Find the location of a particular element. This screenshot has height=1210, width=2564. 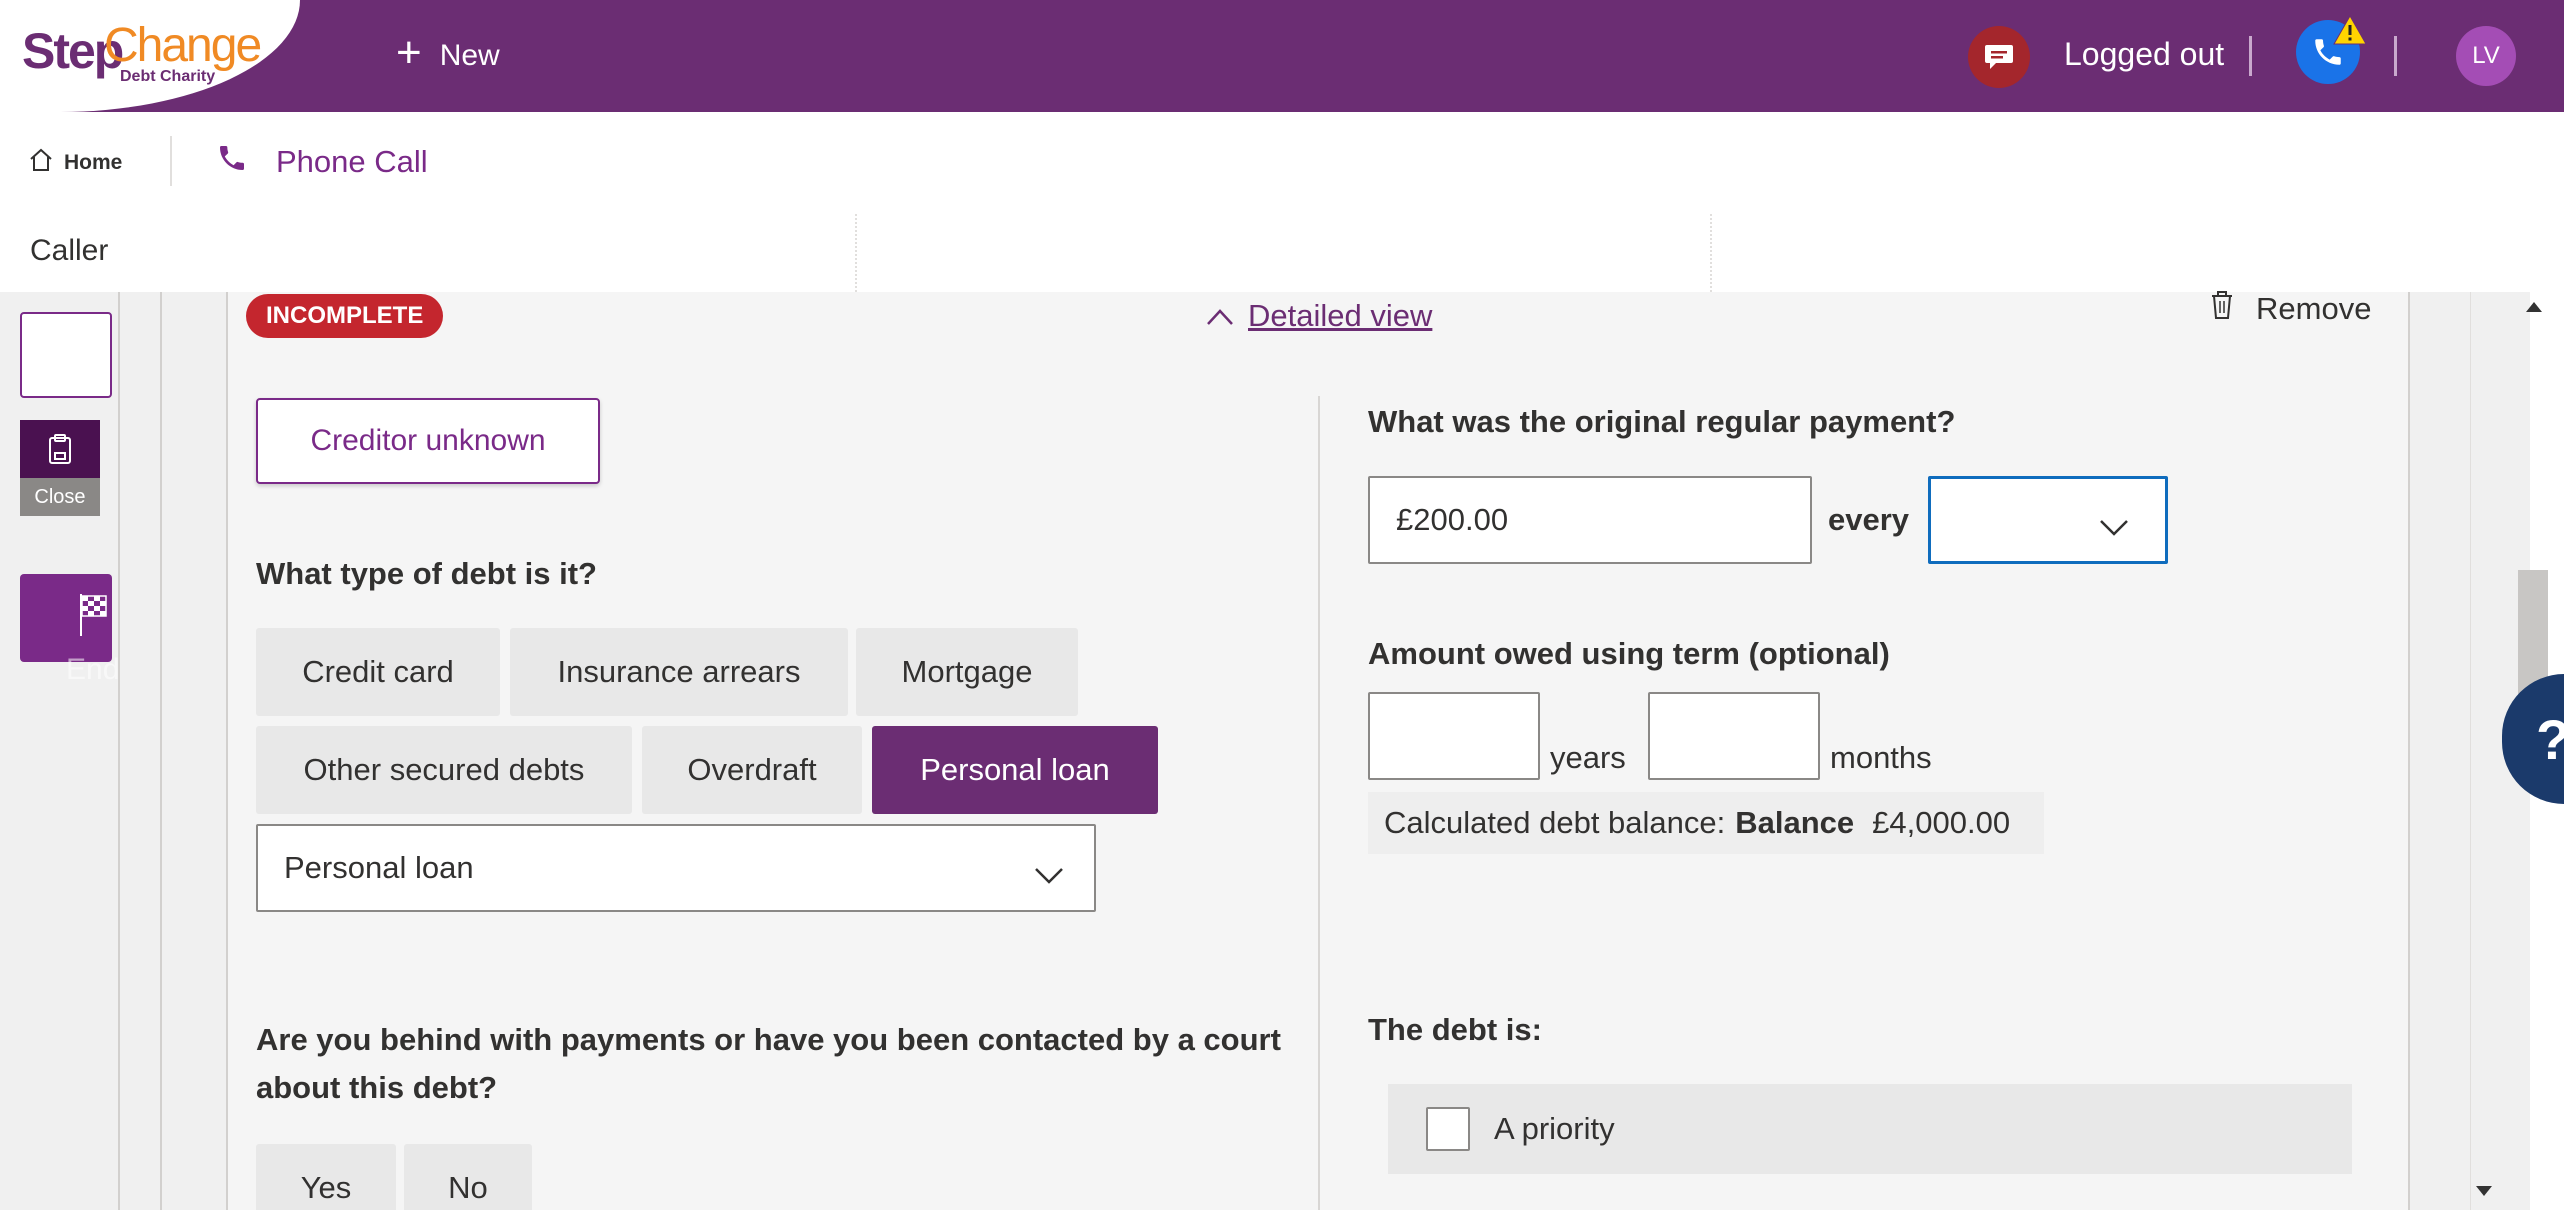

plus-icon: + is located at coordinates (409, 52).